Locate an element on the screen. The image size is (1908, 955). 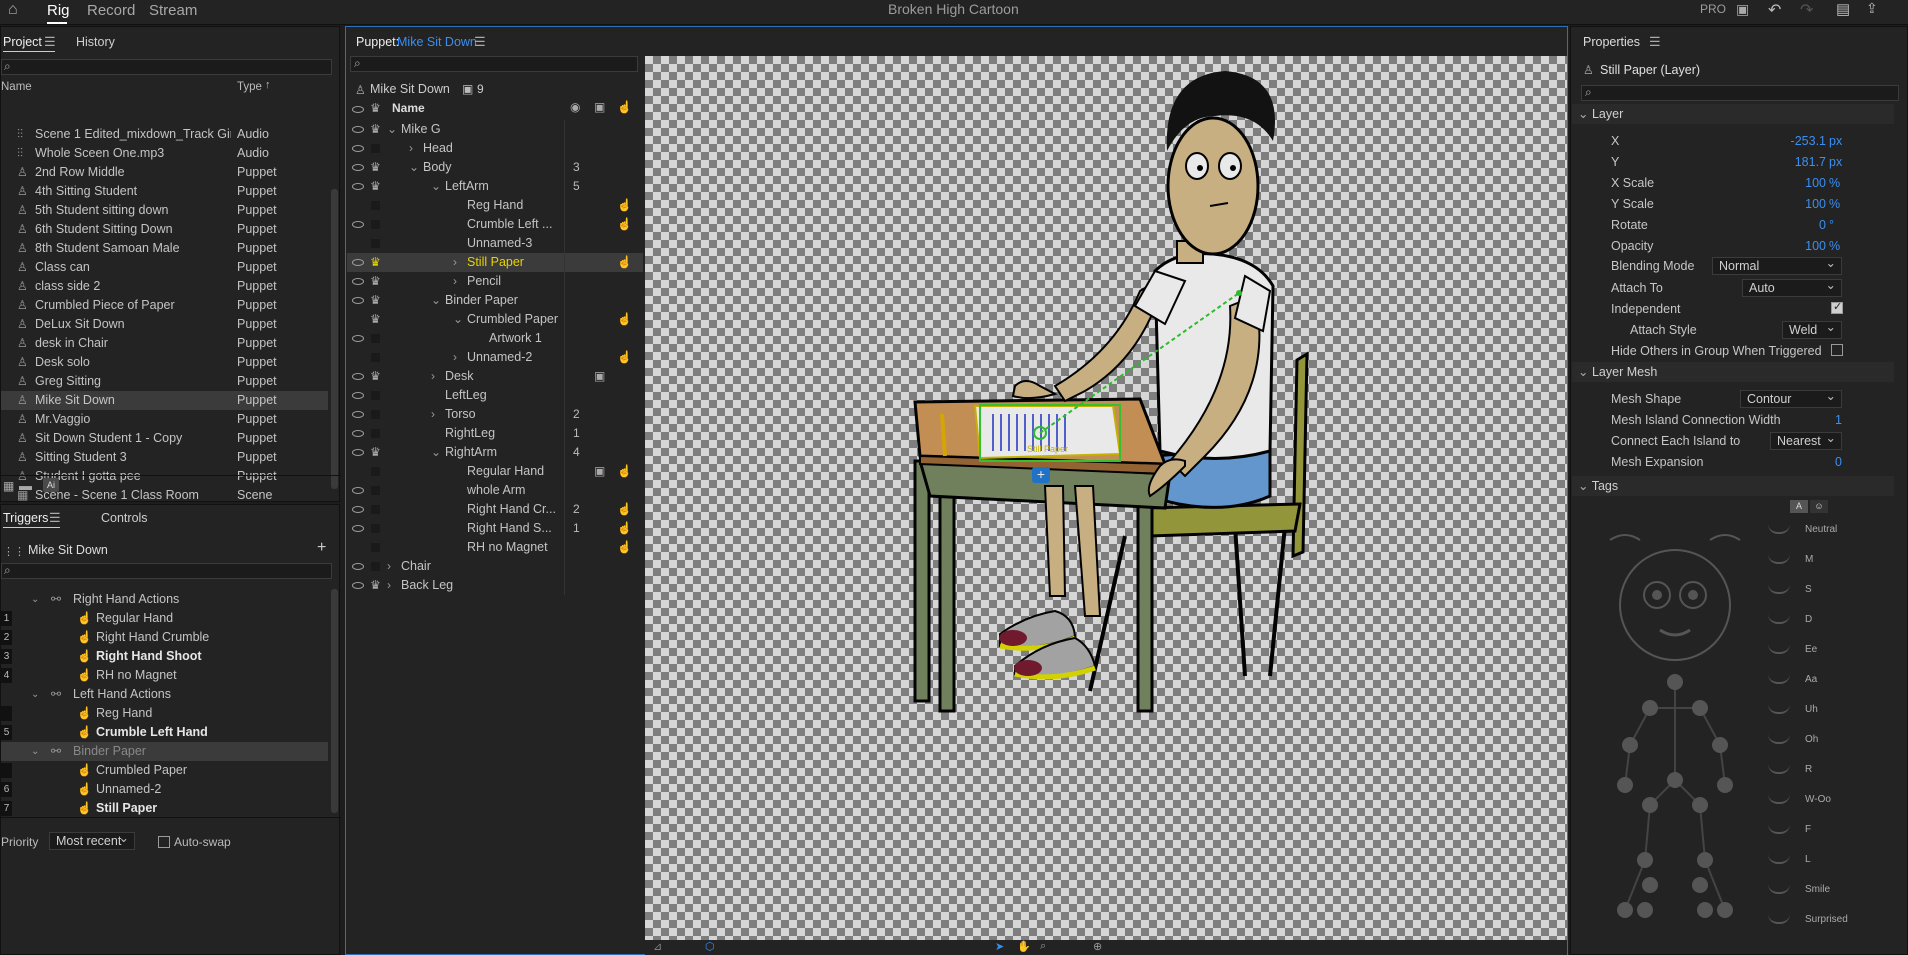
trigger-key: 6 is located at coordinates (6, 789).